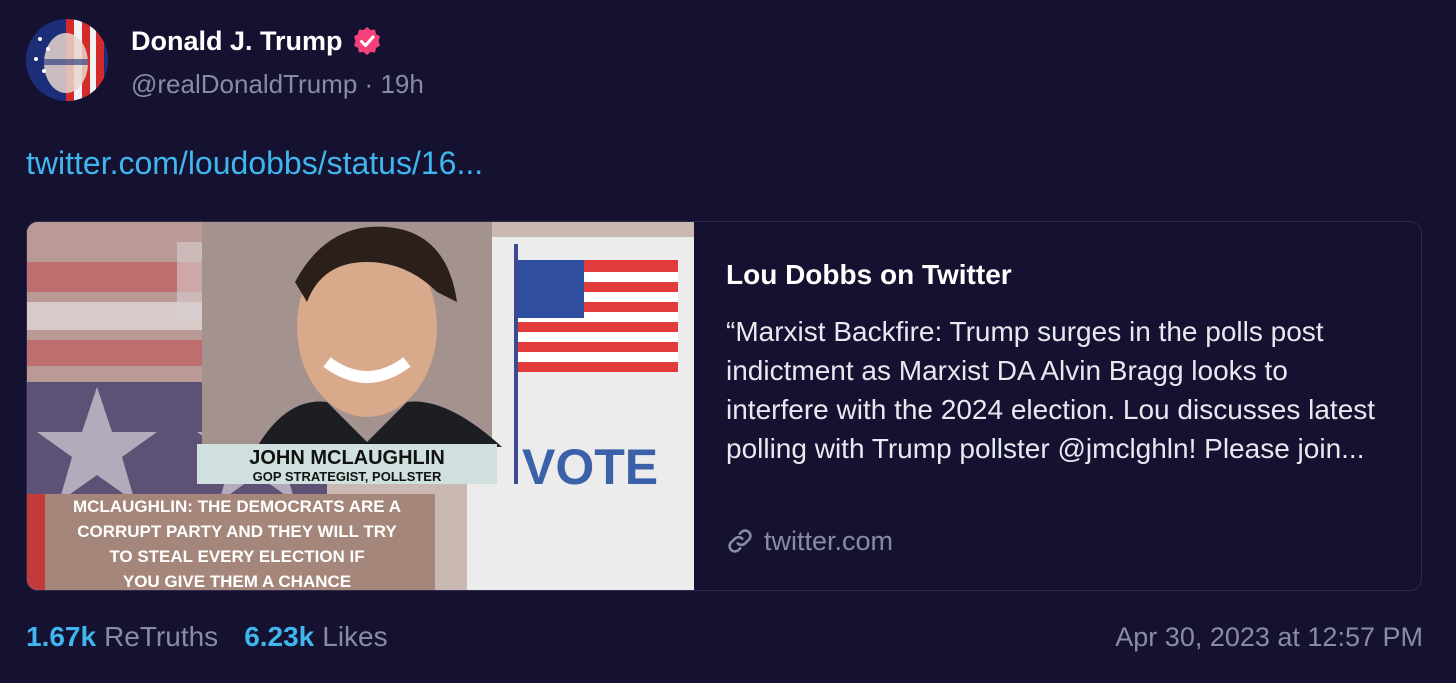  What do you see at coordinates (367, 41) in the screenshot?
I see `verified-badge-icon` at bounding box center [367, 41].